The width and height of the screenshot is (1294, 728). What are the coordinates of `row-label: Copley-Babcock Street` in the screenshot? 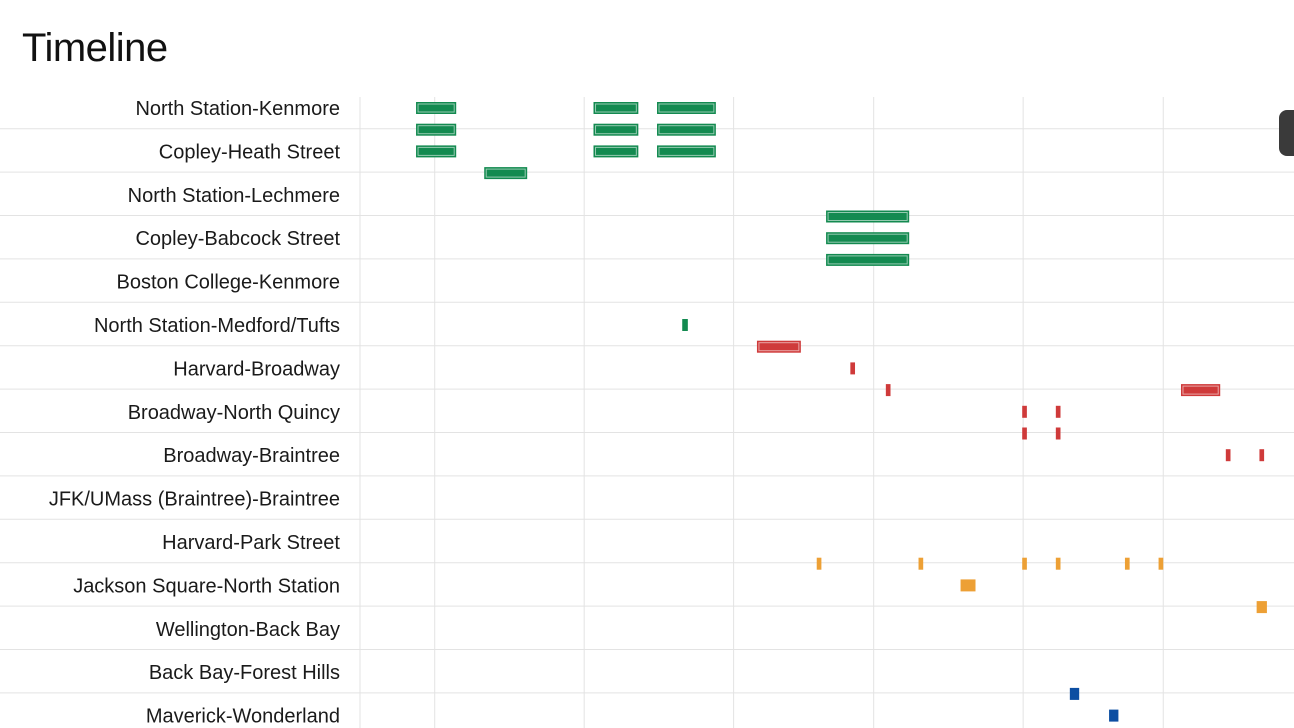 It's located at (237, 239).